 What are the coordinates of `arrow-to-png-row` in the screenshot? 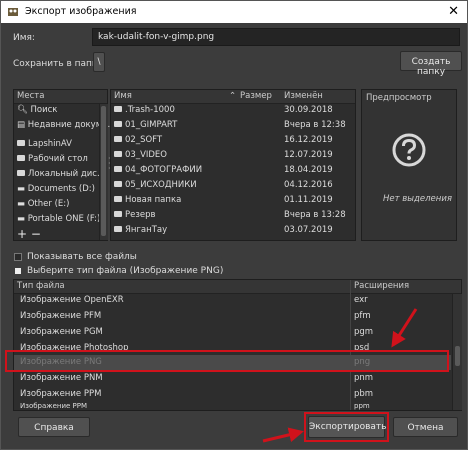 It's located at (404, 328).